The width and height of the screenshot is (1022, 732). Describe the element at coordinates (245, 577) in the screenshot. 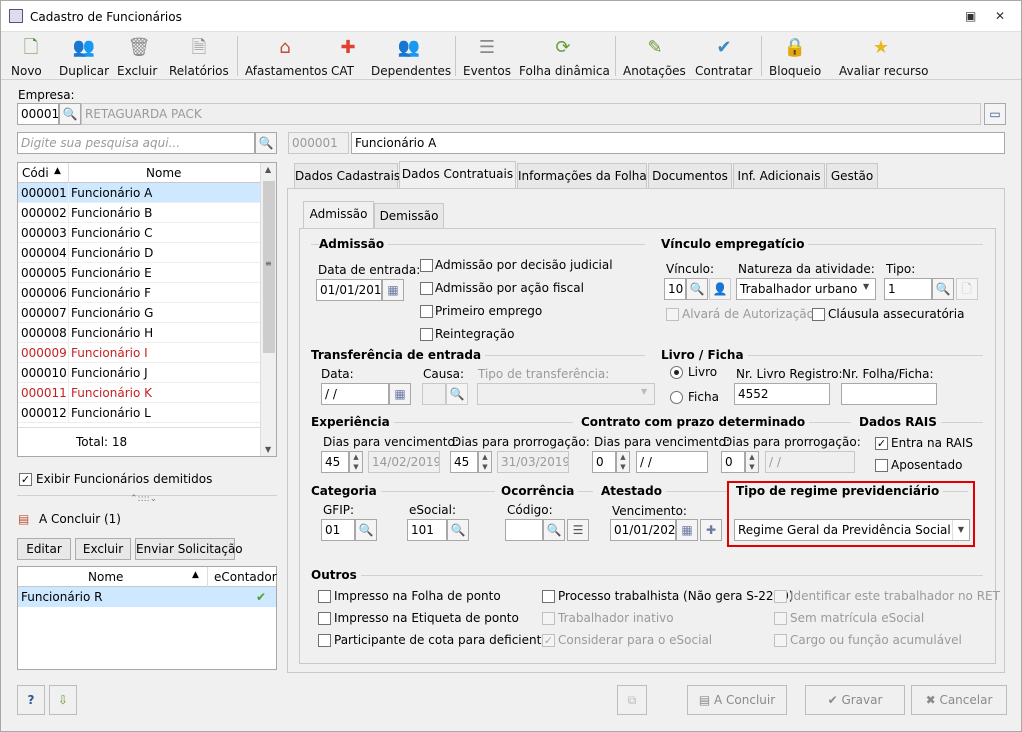

I see `pending-col-econtador-header: eContador` at that location.